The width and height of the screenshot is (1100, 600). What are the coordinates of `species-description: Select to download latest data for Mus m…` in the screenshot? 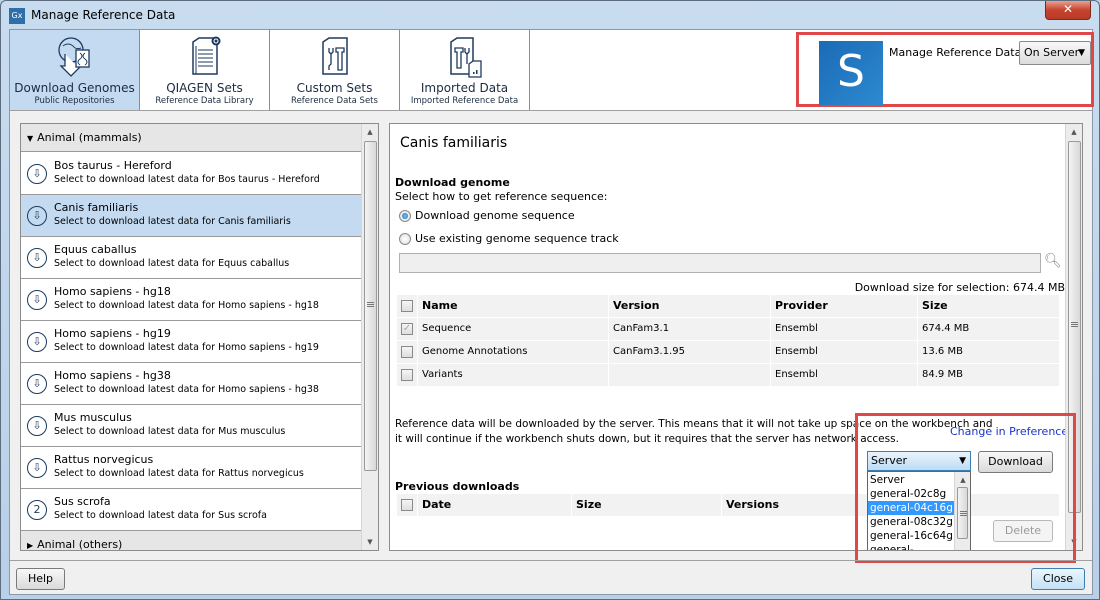 It's located at (170, 431).